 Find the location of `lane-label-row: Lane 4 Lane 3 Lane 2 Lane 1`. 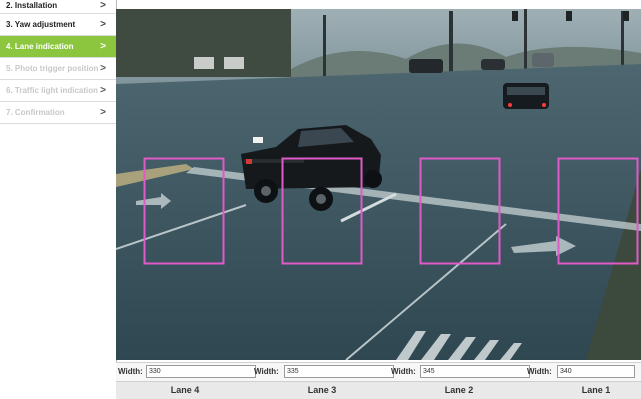

lane-label-row: Lane 4 Lane 3 Lane 2 Lane 1 is located at coordinates (378, 390).